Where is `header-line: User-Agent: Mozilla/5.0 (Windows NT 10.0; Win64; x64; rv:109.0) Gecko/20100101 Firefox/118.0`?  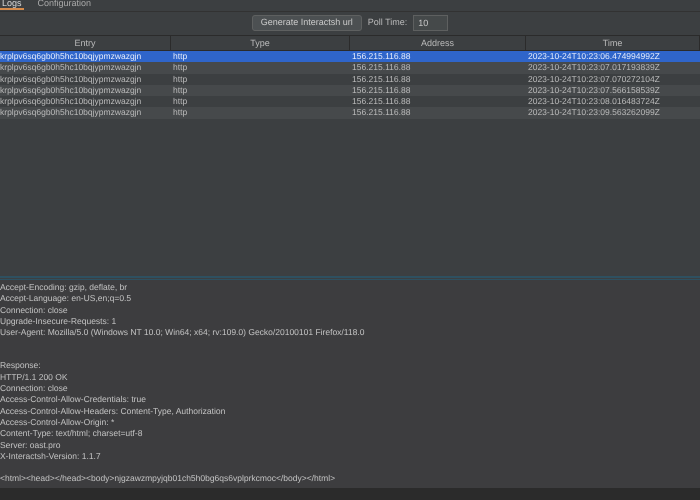
header-line: User-Agent: Mozilla/5.0 (Windows NT 10.0; Win64; x64; rv:109.0) Gecko/20100101 Firefox/118.0 is located at coordinates (183, 332).